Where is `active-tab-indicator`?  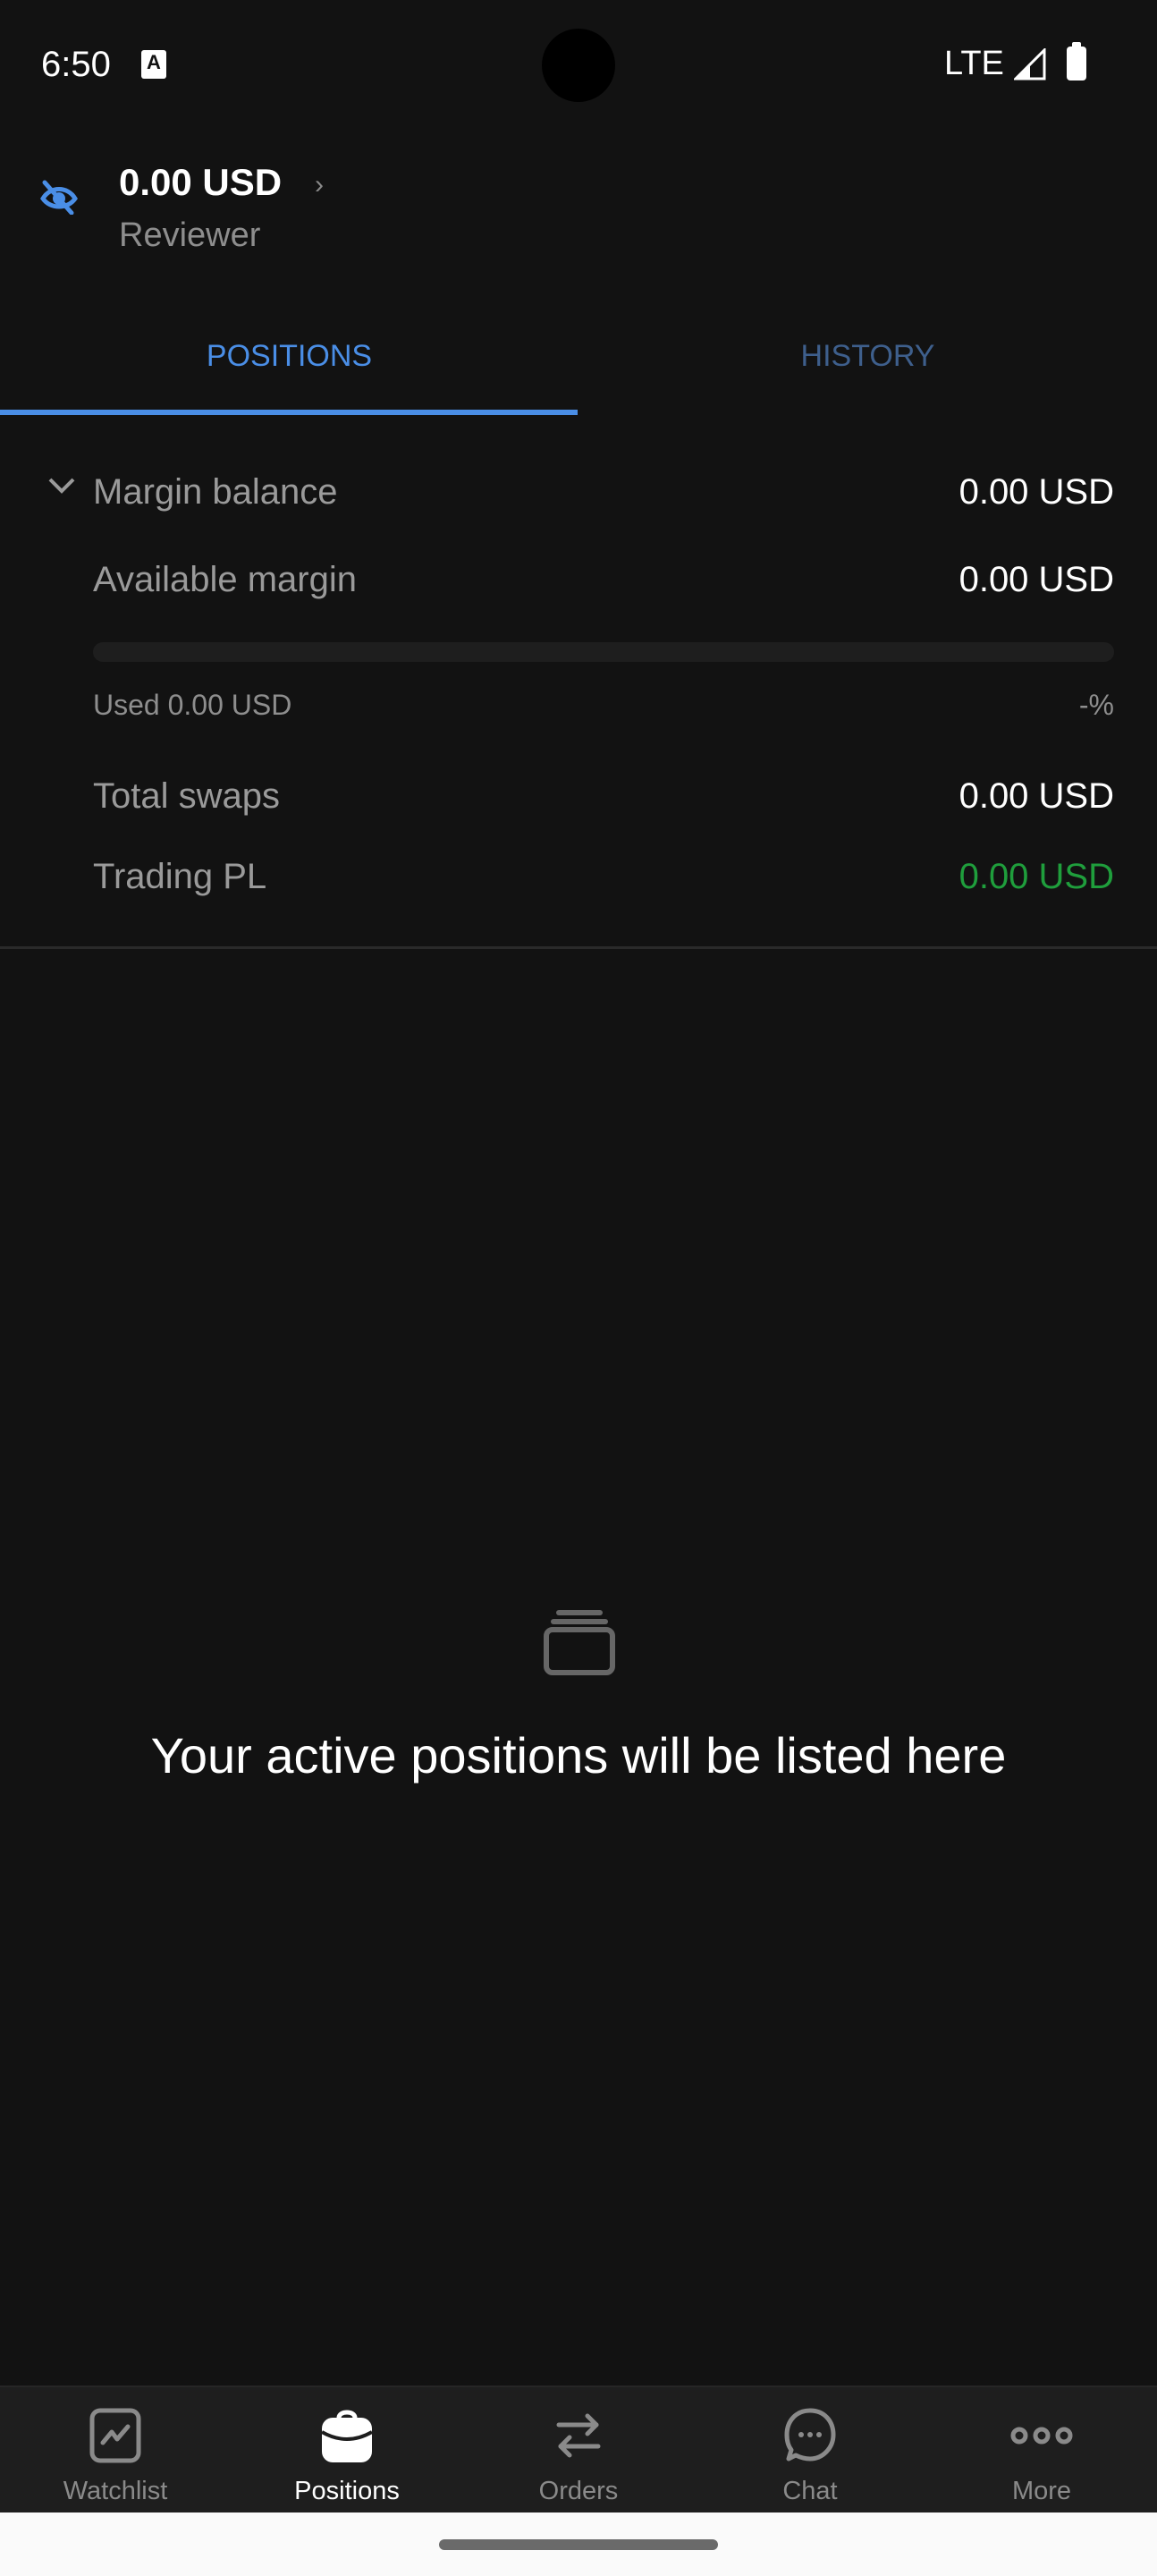
active-tab-indicator is located at coordinates (289, 412).